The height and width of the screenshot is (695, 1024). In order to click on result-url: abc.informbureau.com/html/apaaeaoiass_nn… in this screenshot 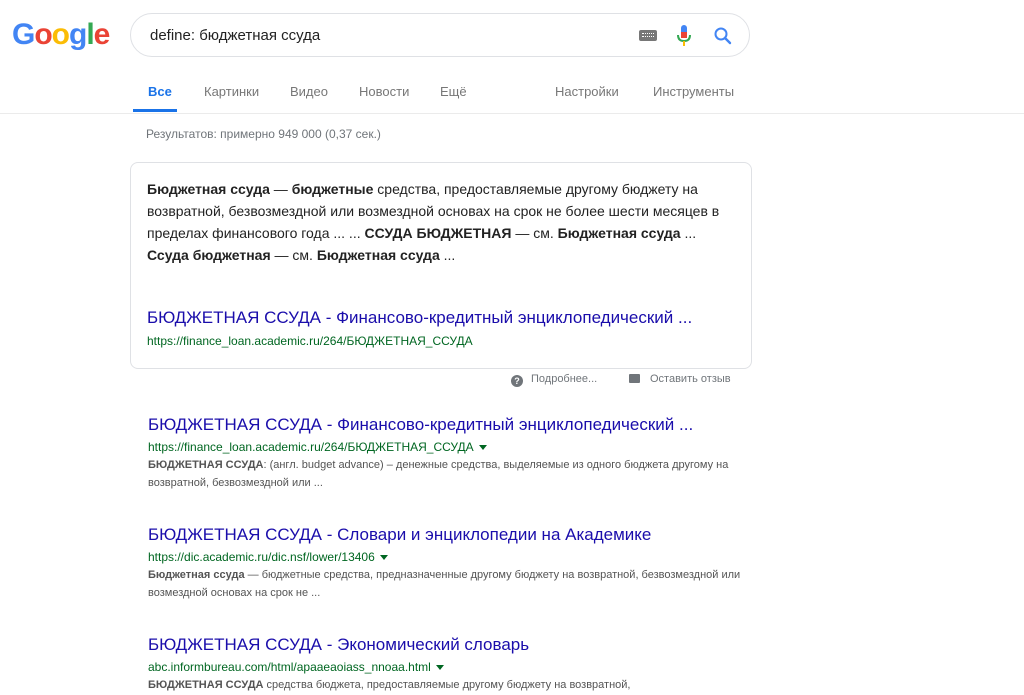, I will do `click(453, 667)`.